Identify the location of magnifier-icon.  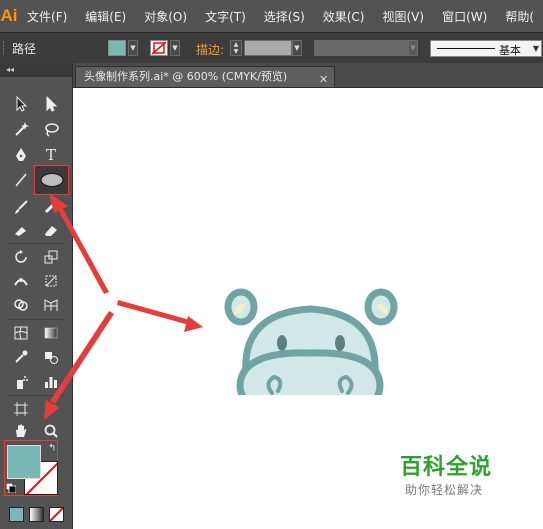
(51, 431).